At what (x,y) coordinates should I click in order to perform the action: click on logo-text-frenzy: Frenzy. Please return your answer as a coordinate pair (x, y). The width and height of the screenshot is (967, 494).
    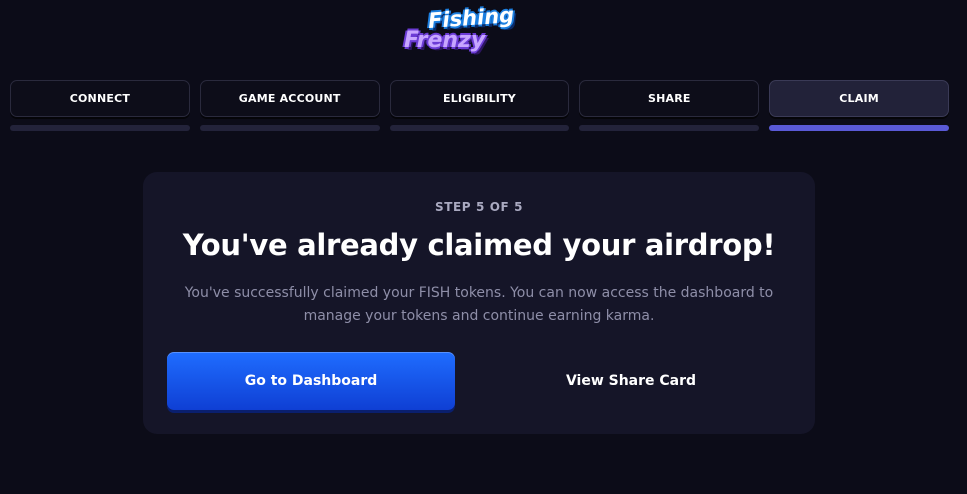
    Looking at the image, I should click on (445, 40).